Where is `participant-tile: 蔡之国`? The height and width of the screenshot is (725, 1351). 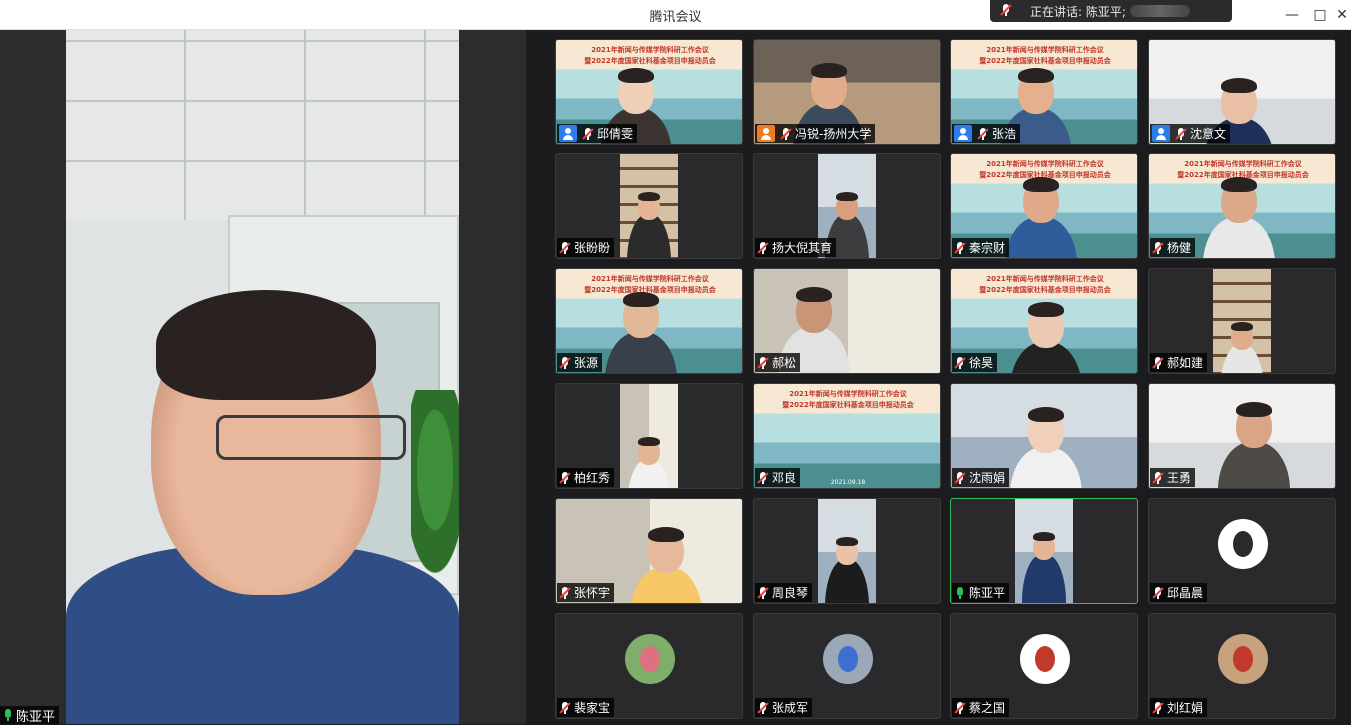 participant-tile: 蔡之国 is located at coordinates (1044, 666).